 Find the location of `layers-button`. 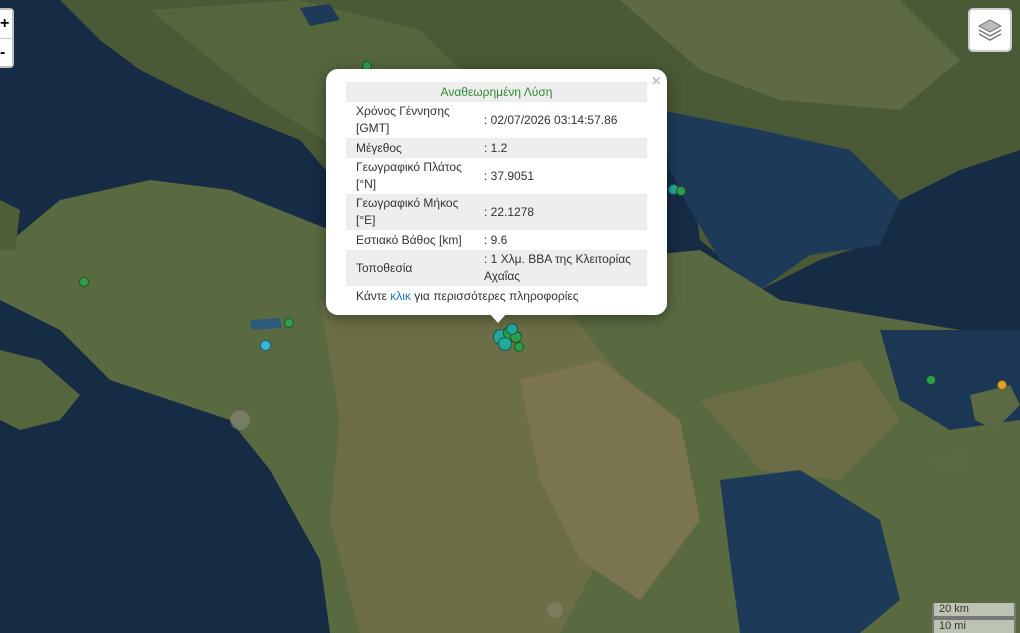

layers-button is located at coordinates (990, 30).